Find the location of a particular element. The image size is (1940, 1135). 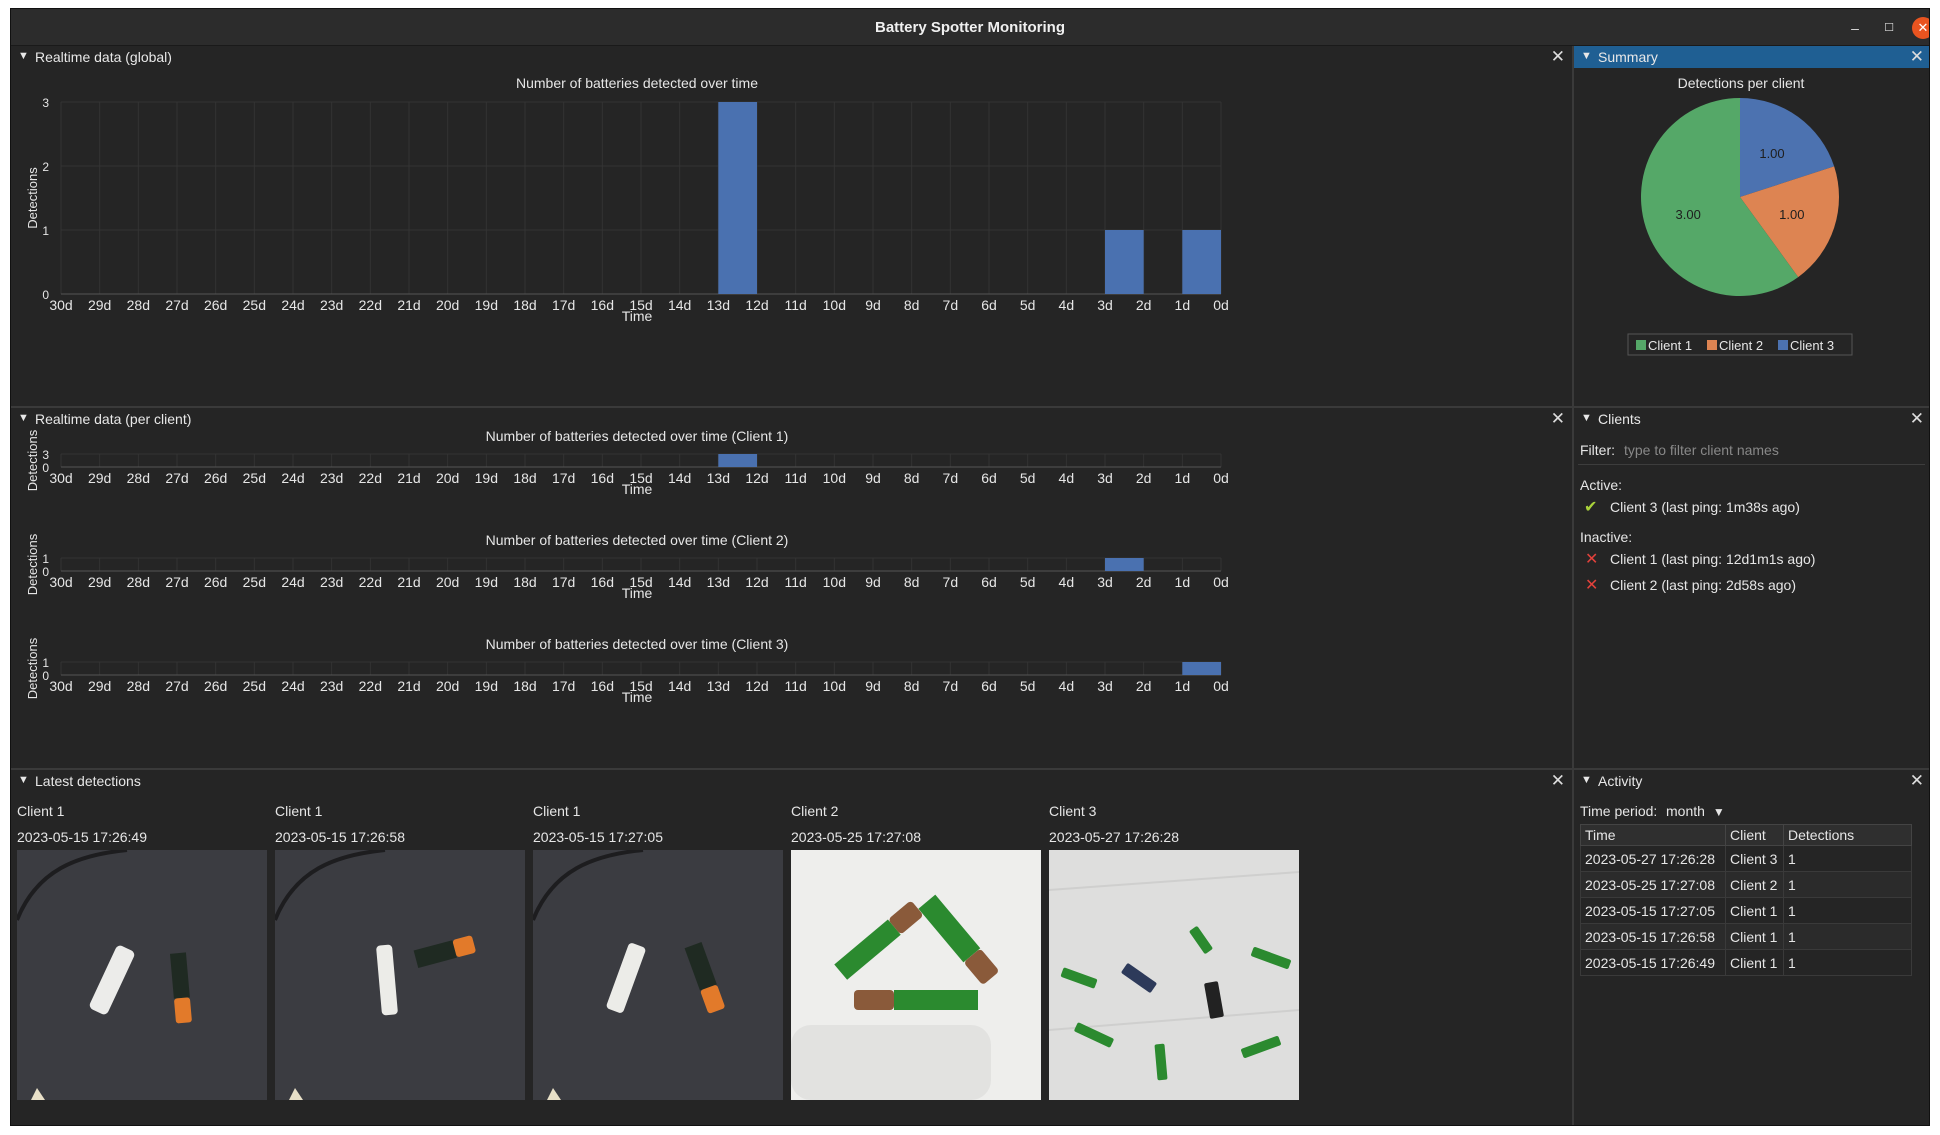

table-row: 2023-05-15 17:27:05 Client 11 is located at coordinates (1746, 910).